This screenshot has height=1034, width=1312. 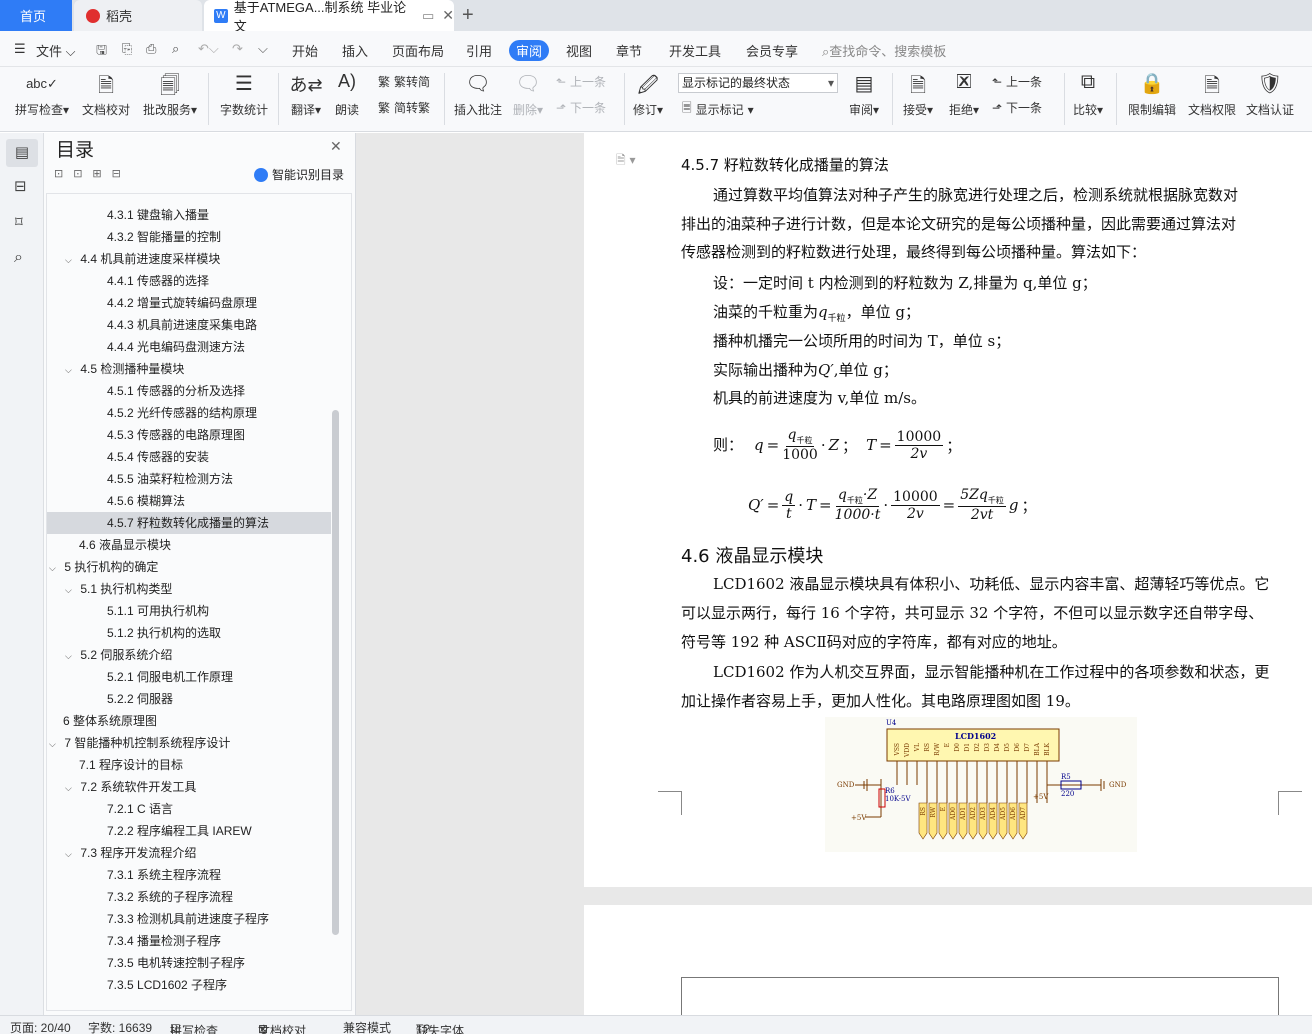 I want to click on toc-item: 4.5.4 传感器的安装, so click(x=189, y=457).